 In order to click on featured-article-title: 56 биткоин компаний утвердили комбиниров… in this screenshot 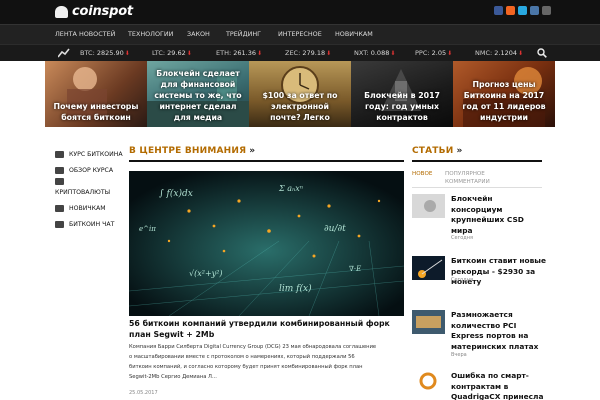, I will do `click(266, 329)`.